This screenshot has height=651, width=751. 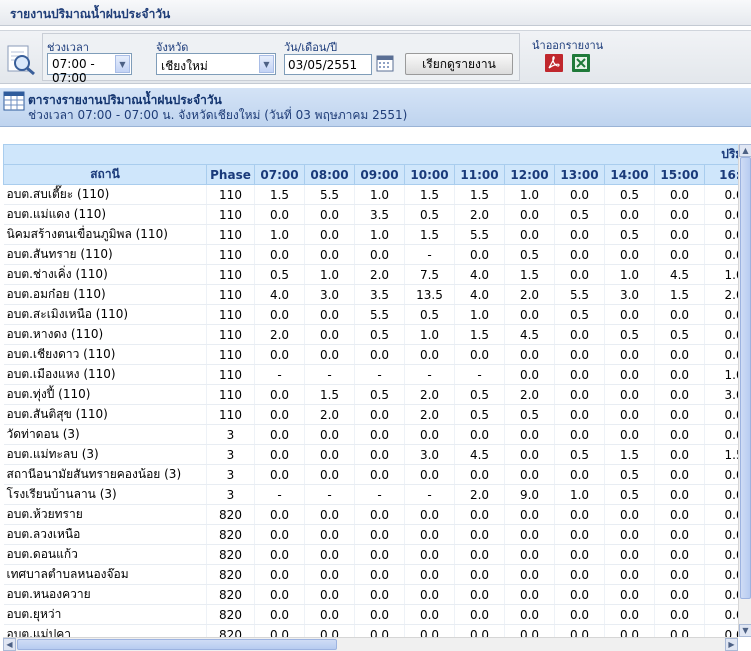 I want to click on station-name: อบต.หางดง (110), so click(x=105, y=334).